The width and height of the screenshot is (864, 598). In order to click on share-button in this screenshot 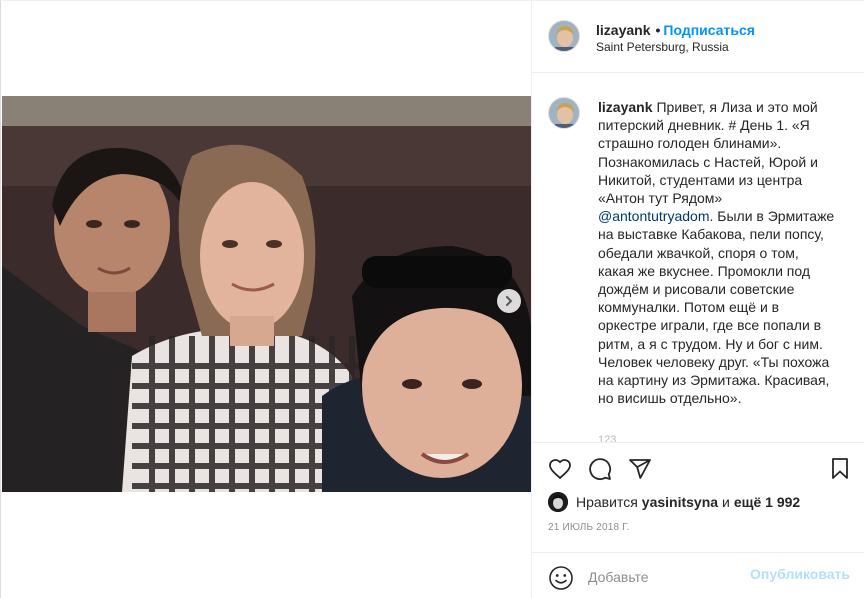, I will do `click(640, 469)`.